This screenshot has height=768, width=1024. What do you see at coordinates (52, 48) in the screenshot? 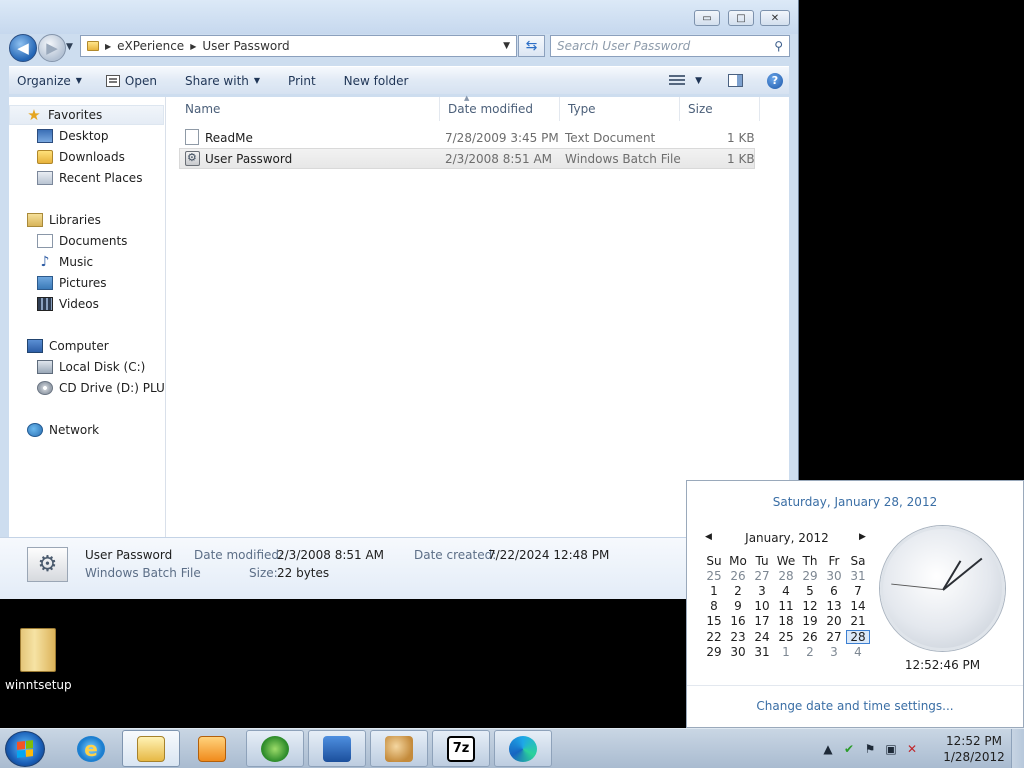
I see `forward-button: ▶` at bounding box center [52, 48].